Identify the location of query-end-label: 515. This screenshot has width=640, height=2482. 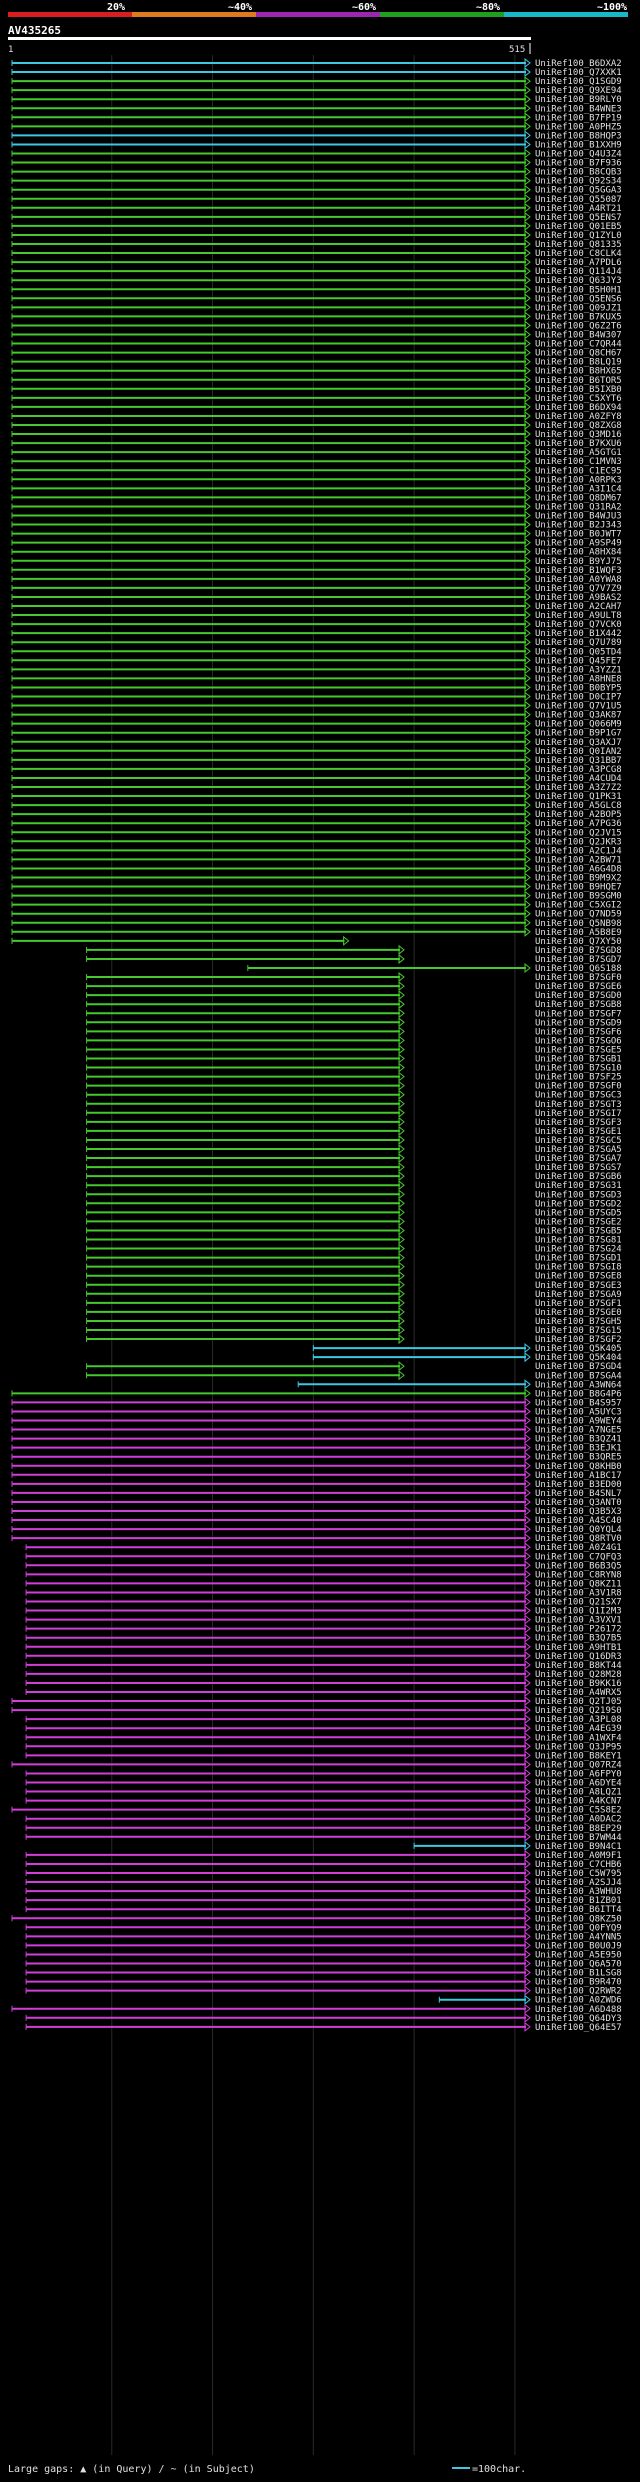
(517, 50).